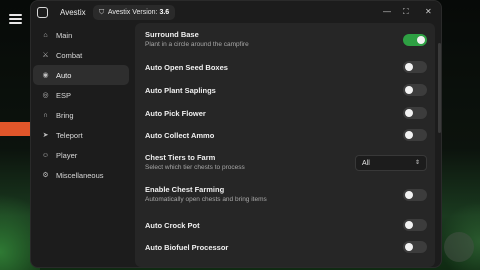  I want to click on auto-pick-flower-toggle, so click(415, 113).